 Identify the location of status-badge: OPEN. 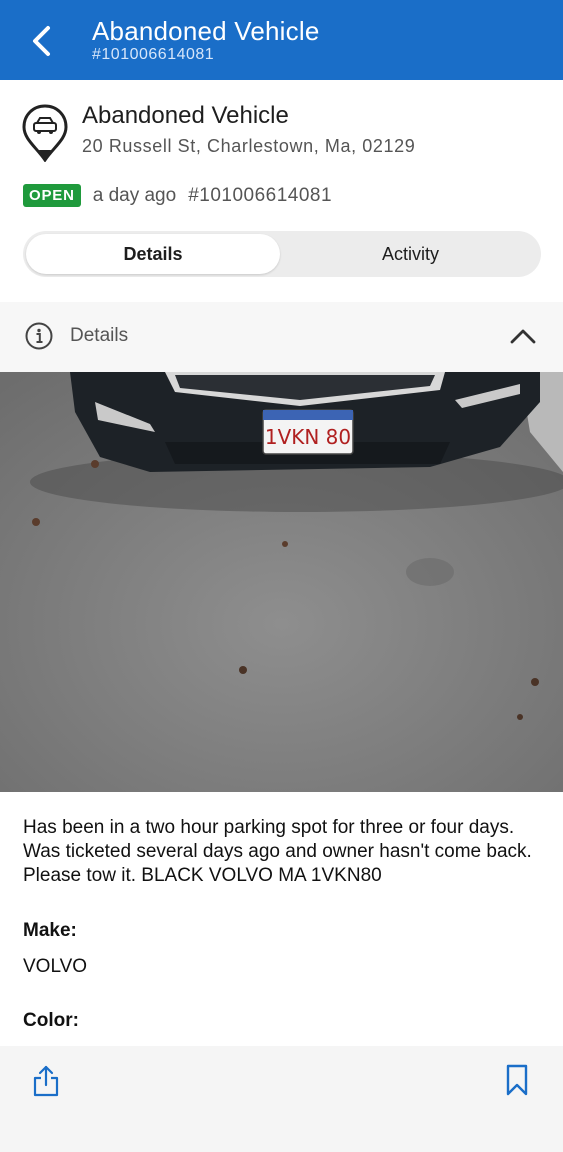
(52, 195).